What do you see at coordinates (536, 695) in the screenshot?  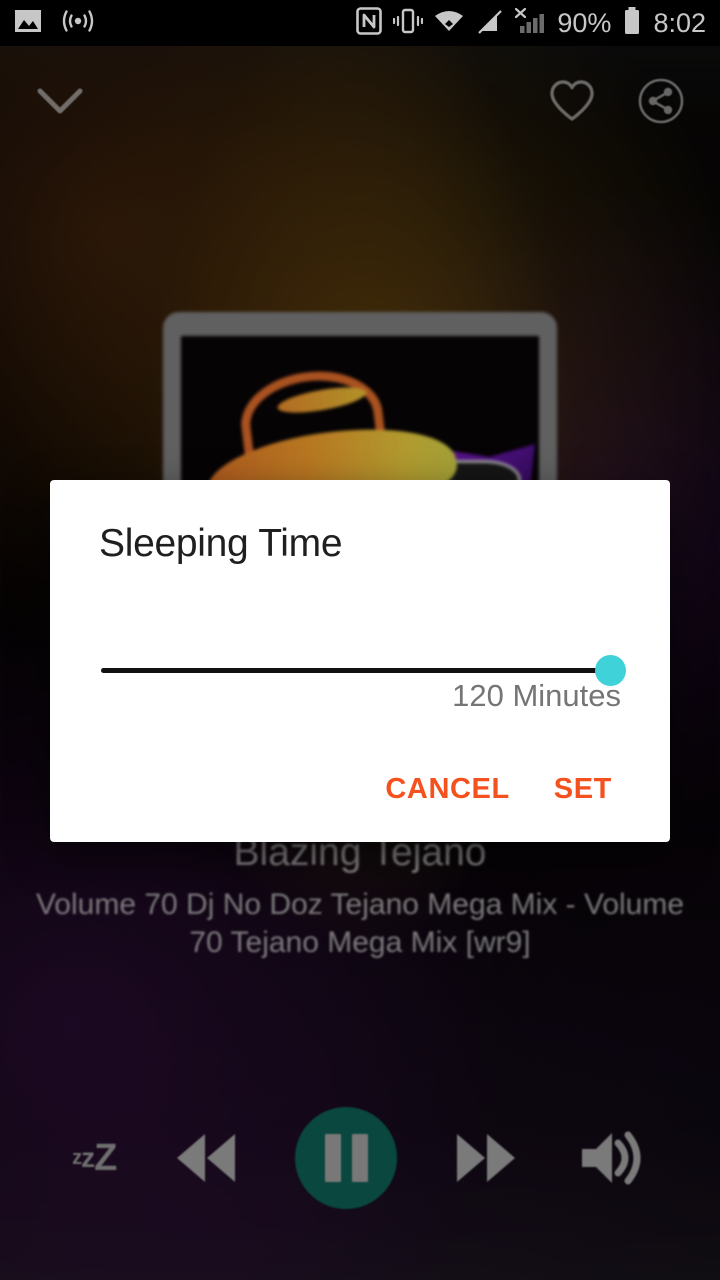 I see `slider-value-label: 120 Minutes` at bounding box center [536, 695].